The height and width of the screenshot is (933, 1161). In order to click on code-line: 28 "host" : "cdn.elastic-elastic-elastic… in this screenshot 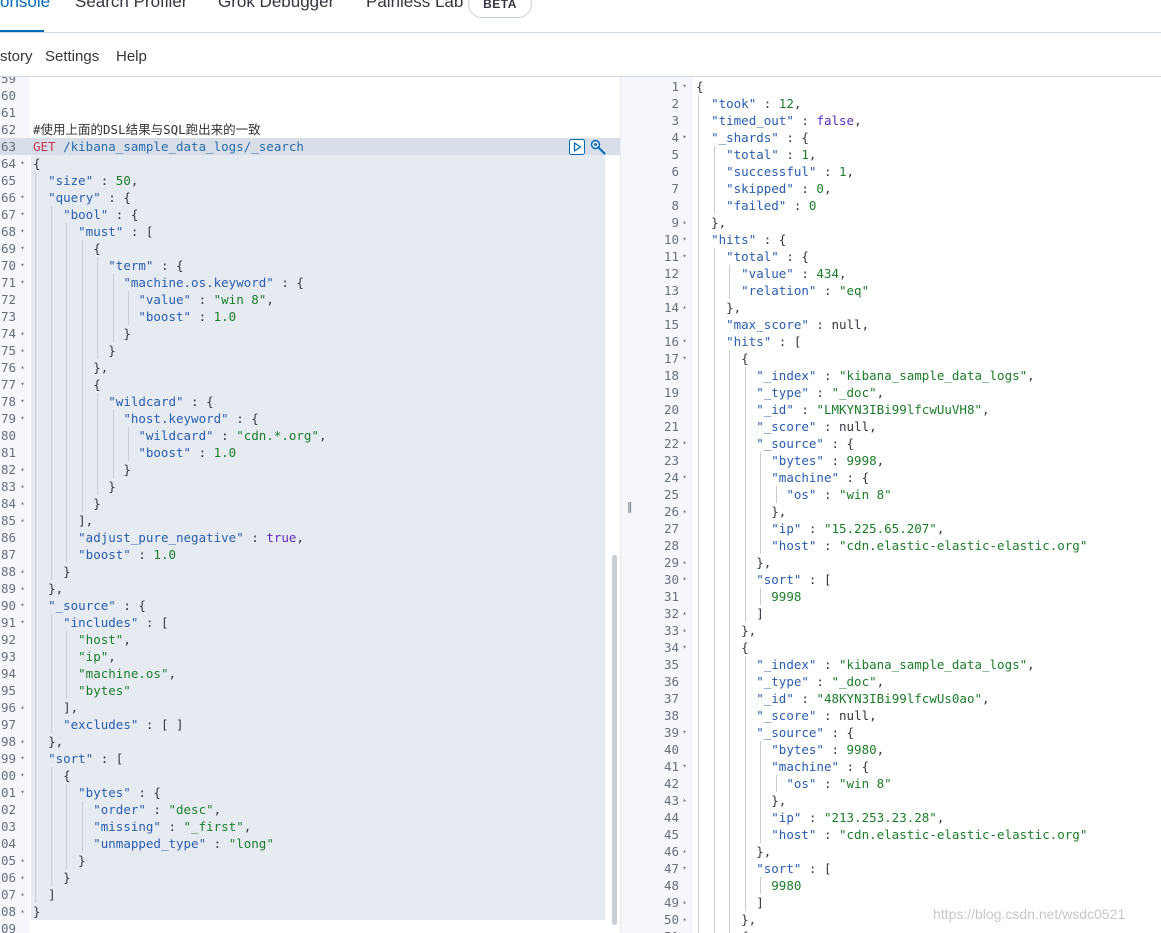, I will do `click(899, 545)`.